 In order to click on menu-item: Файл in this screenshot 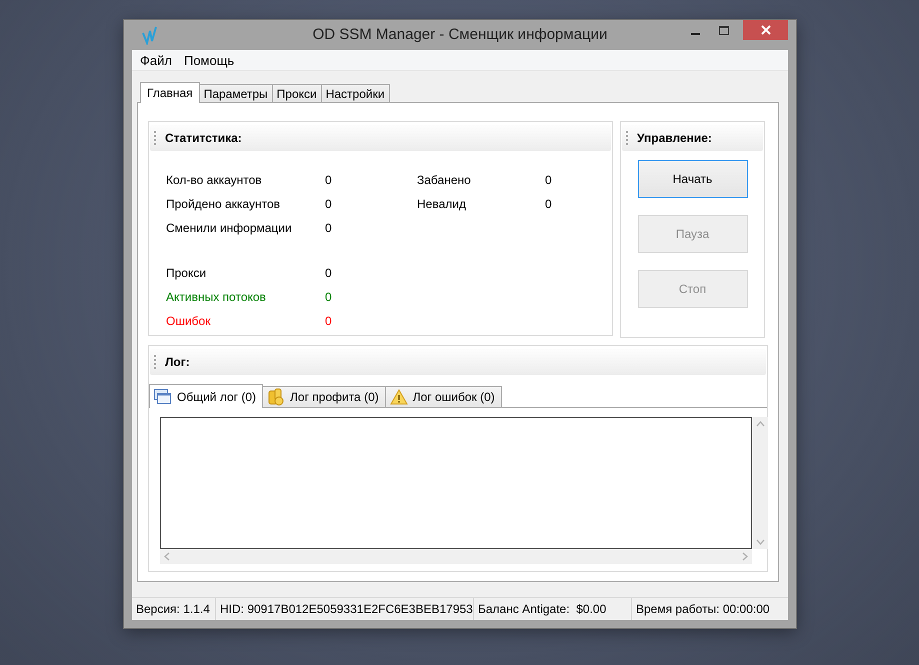, I will do `click(156, 60)`.